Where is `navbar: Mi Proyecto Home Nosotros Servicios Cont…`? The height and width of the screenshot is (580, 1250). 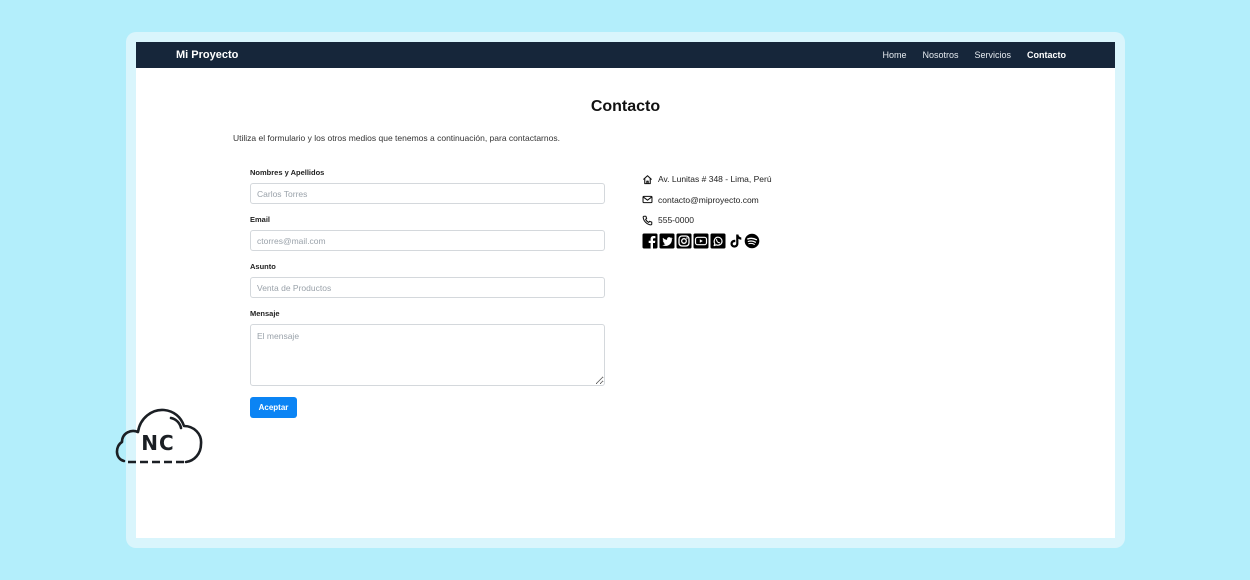 navbar: Mi Proyecto Home Nosotros Servicios Cont… is located at coordinates (625, 55).